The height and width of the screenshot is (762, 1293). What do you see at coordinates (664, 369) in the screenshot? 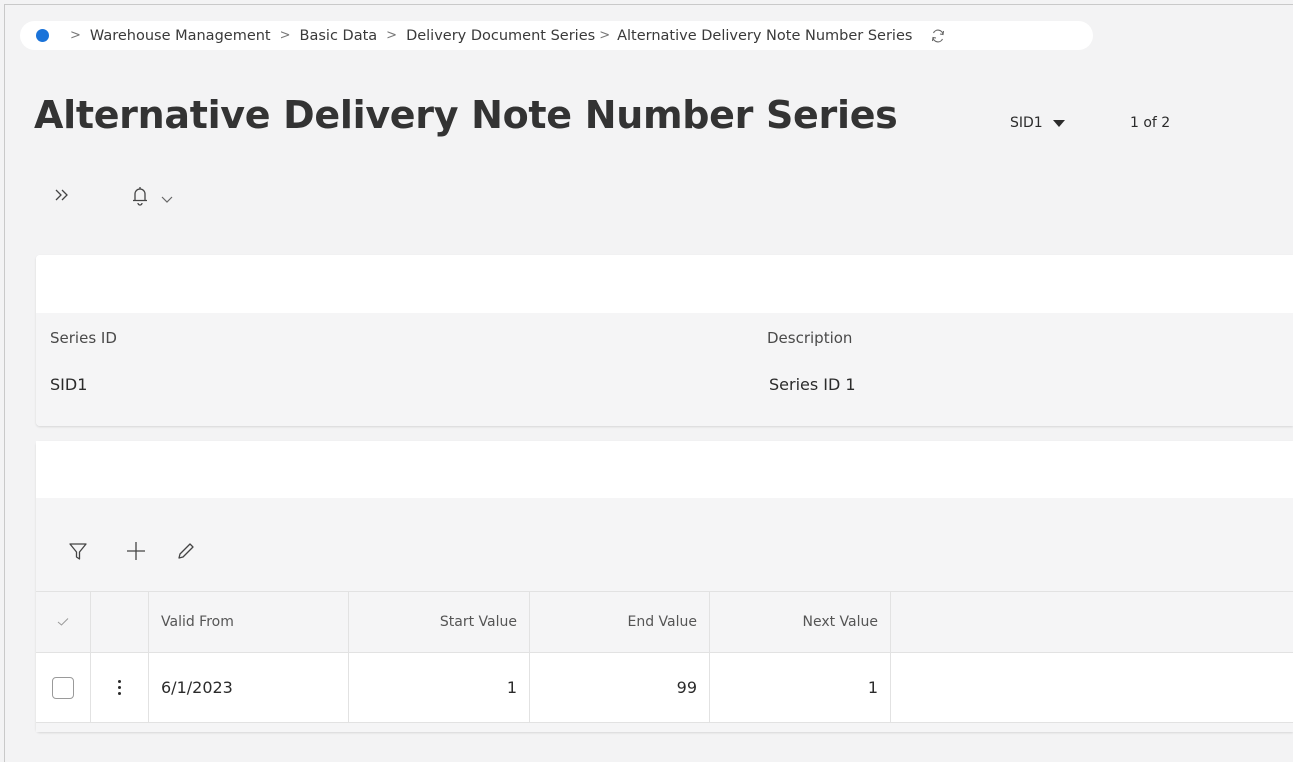
I see `card-body: Series ID SID1 Description Series ID 1` at bounding box center [664, 369].